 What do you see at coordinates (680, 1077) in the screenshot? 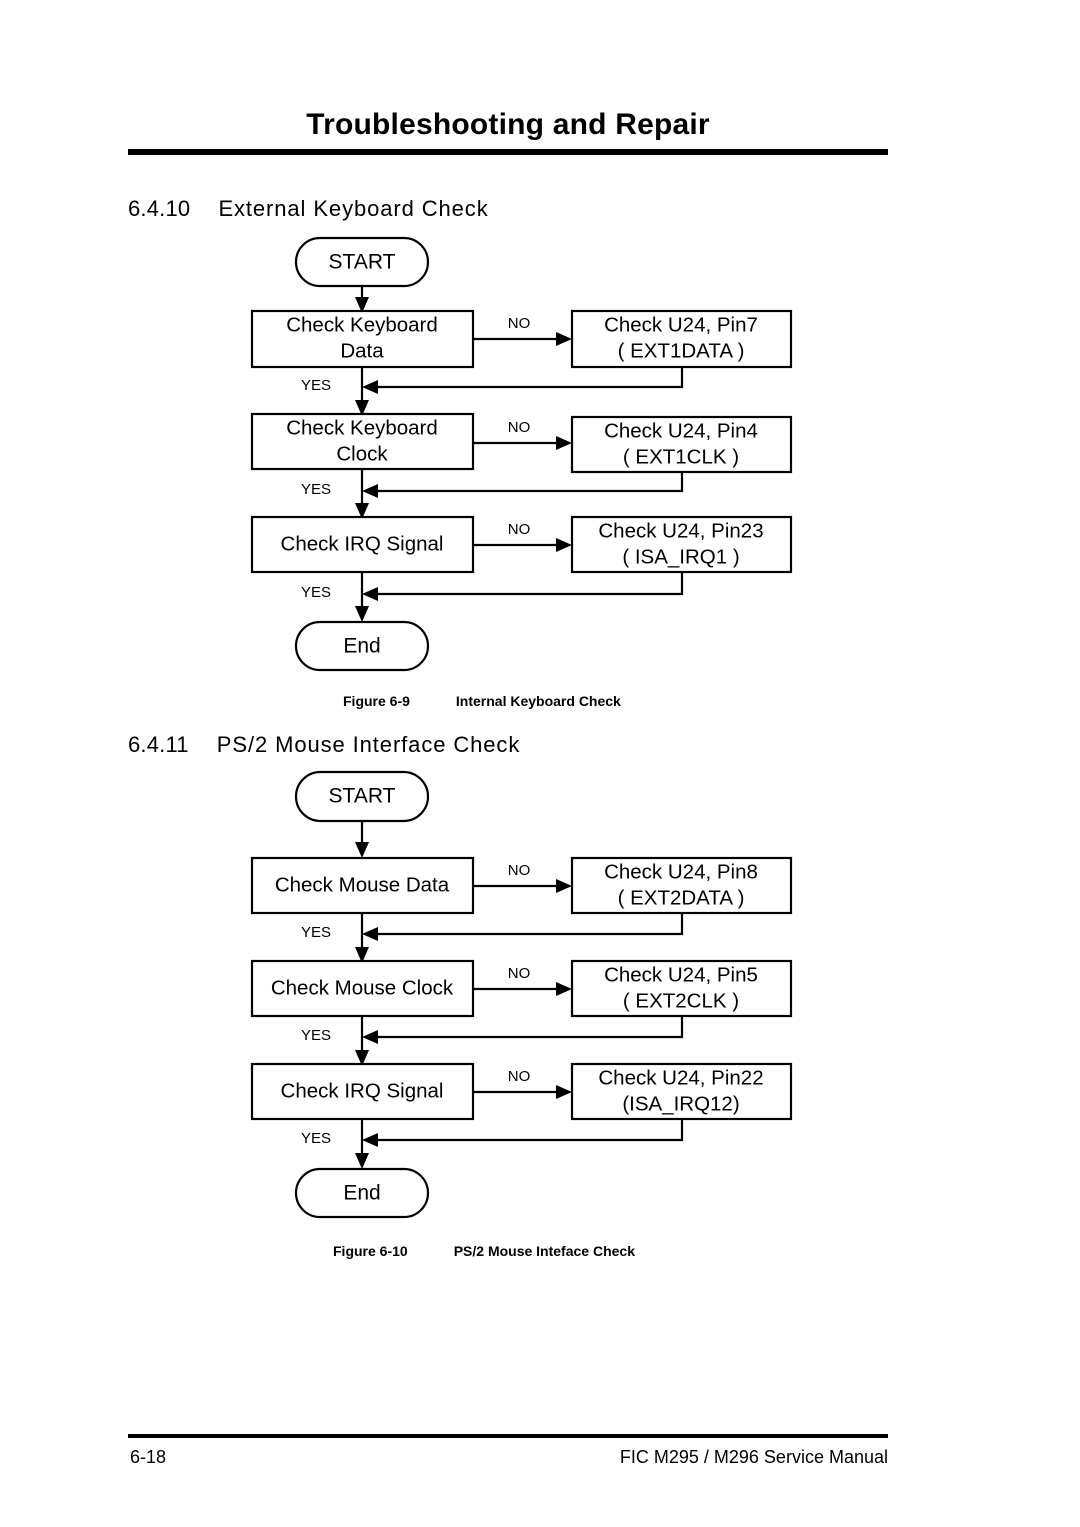
I see `node-step3-result-line1: Check U24, Pin22` at bounding box center [680, 1077].